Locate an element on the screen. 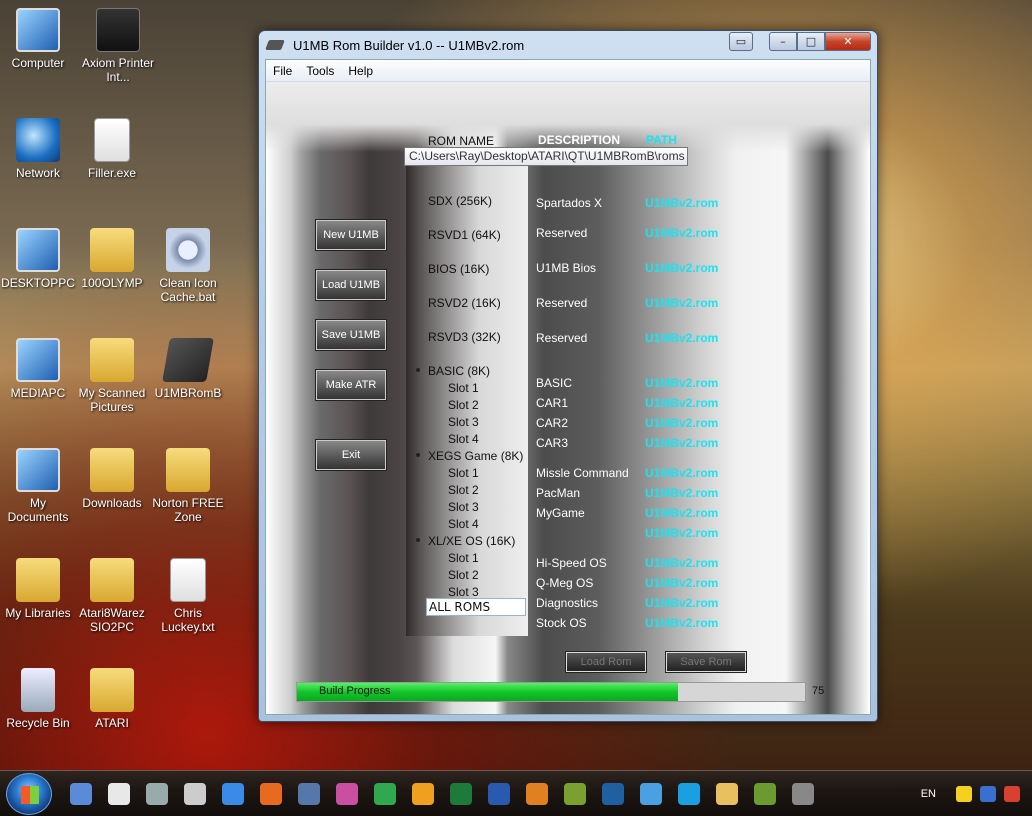 The height and width of the screenshot is (816, 1032). save-u1mb-button: Save U1MB is located at coordinates (351, 335).